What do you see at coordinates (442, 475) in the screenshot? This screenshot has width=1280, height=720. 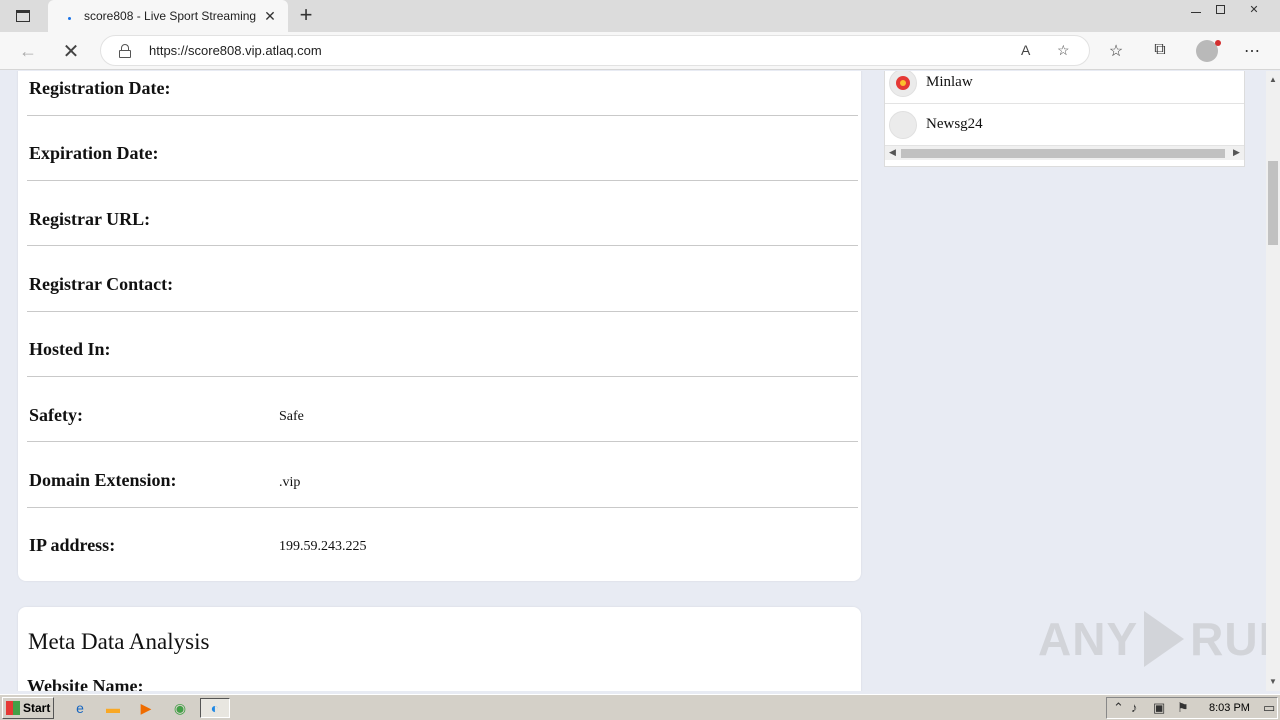 I see `info-row: Domain Extension: .vip` at bounding box center [442, 475].